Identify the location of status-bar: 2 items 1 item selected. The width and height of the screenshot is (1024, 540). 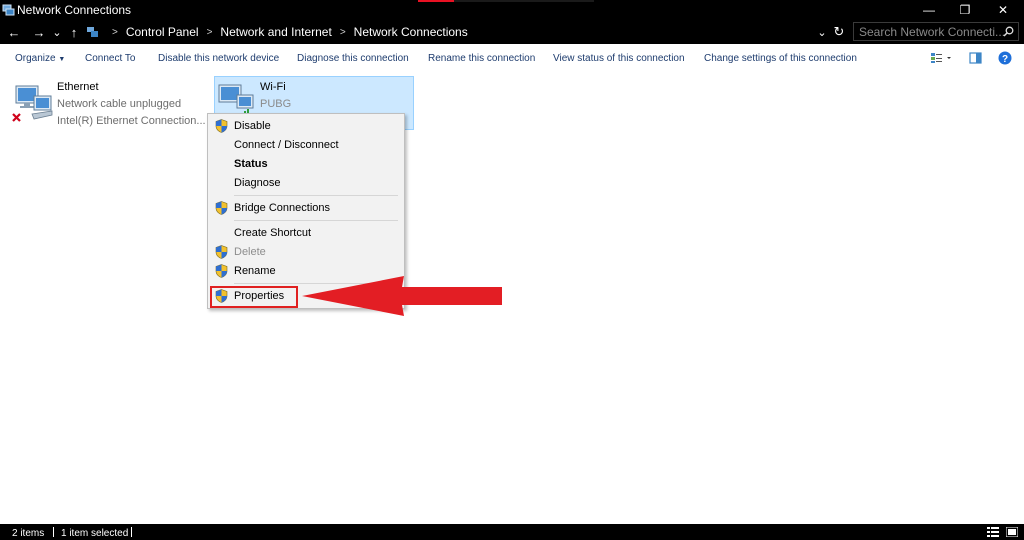
(512, 532).